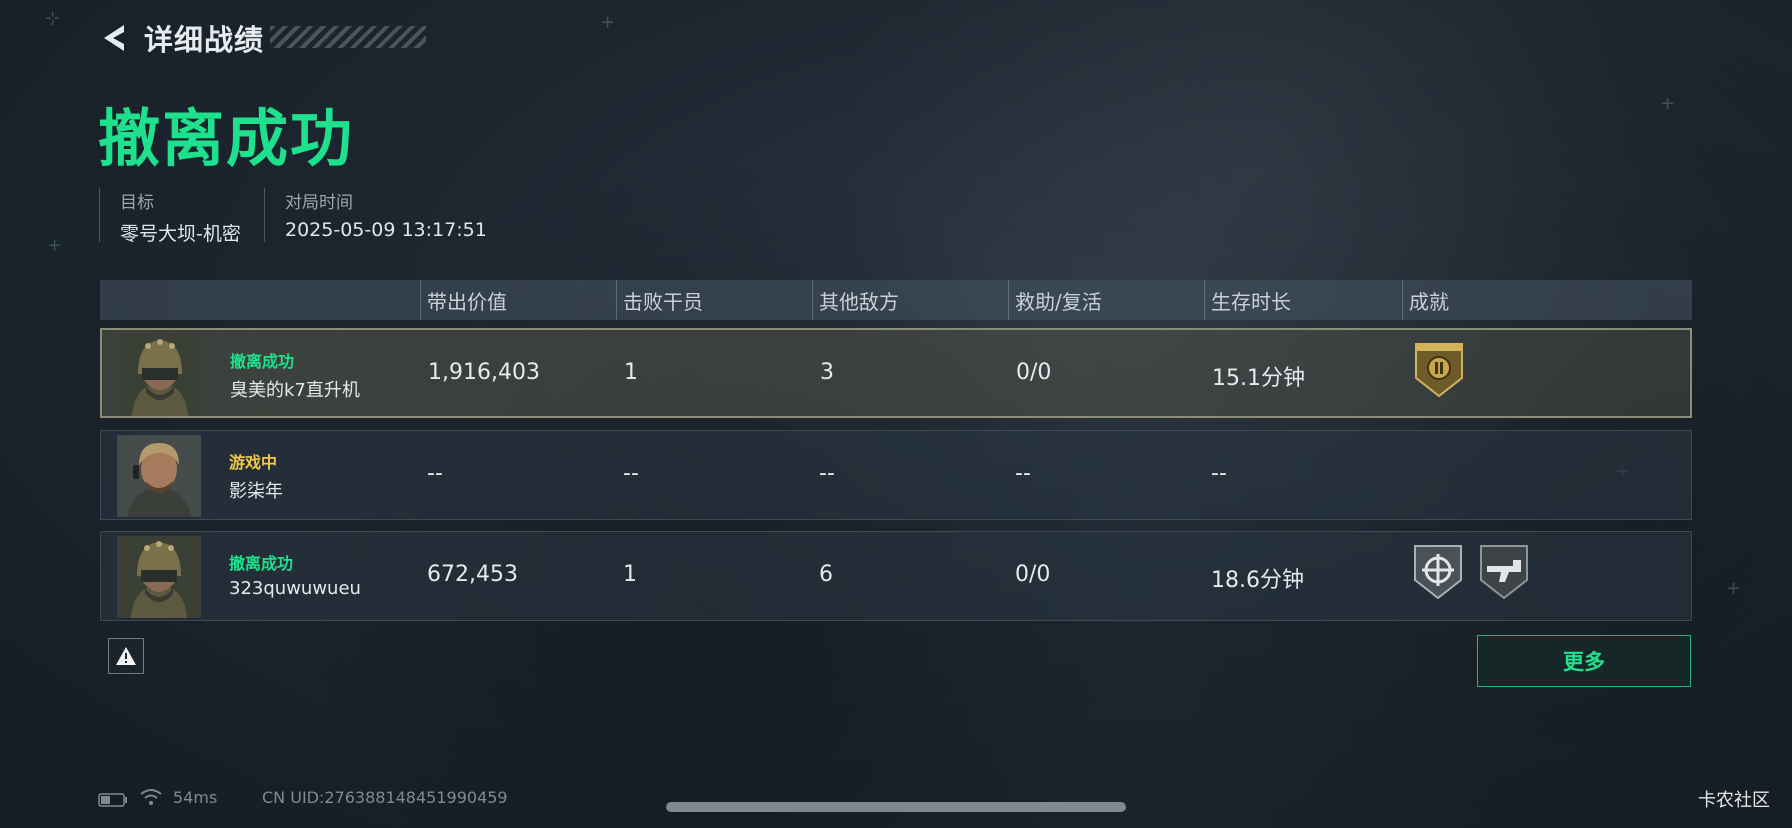 This screenshot has height=828, width=1792. What do you see at coordinates (896, 807) in the screenshot?
I see `home-indicator` at bounding box center [896, 807].